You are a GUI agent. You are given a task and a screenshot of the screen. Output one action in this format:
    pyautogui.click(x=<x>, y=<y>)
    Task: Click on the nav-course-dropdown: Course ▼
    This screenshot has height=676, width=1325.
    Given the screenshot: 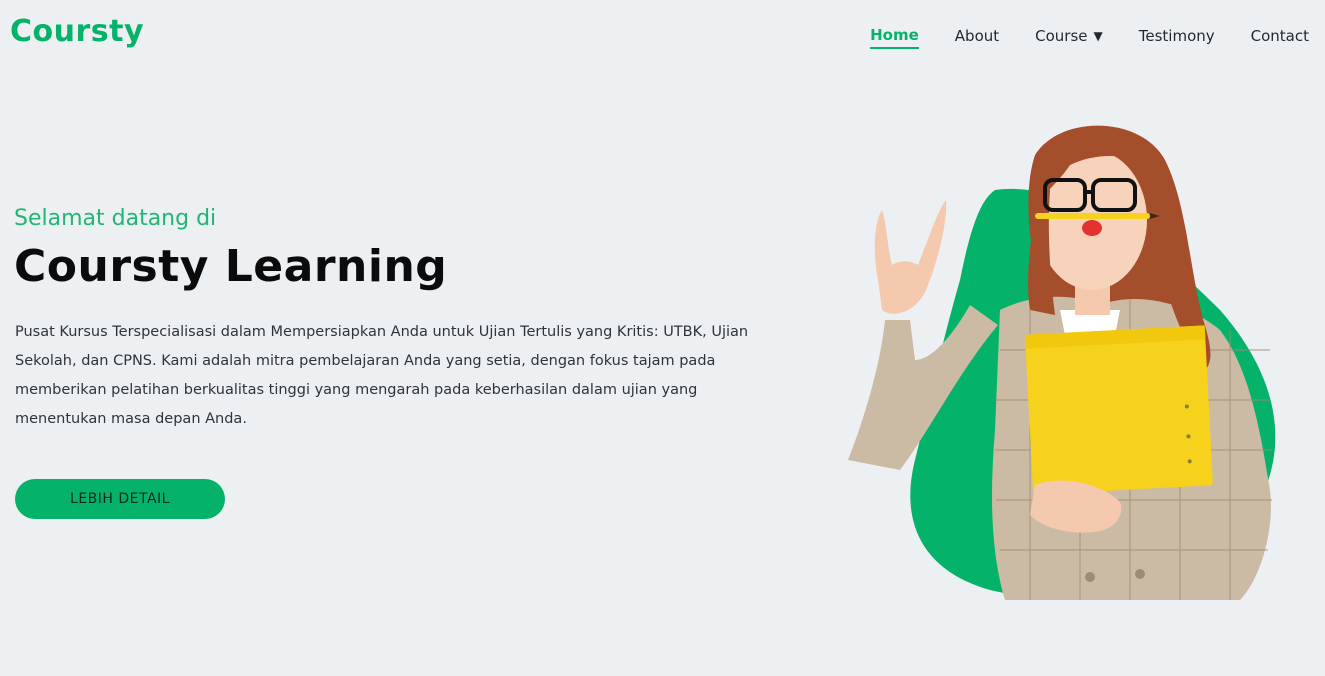 What is the action you would take?
    pyautogui.click(x=1069, y=37)
    